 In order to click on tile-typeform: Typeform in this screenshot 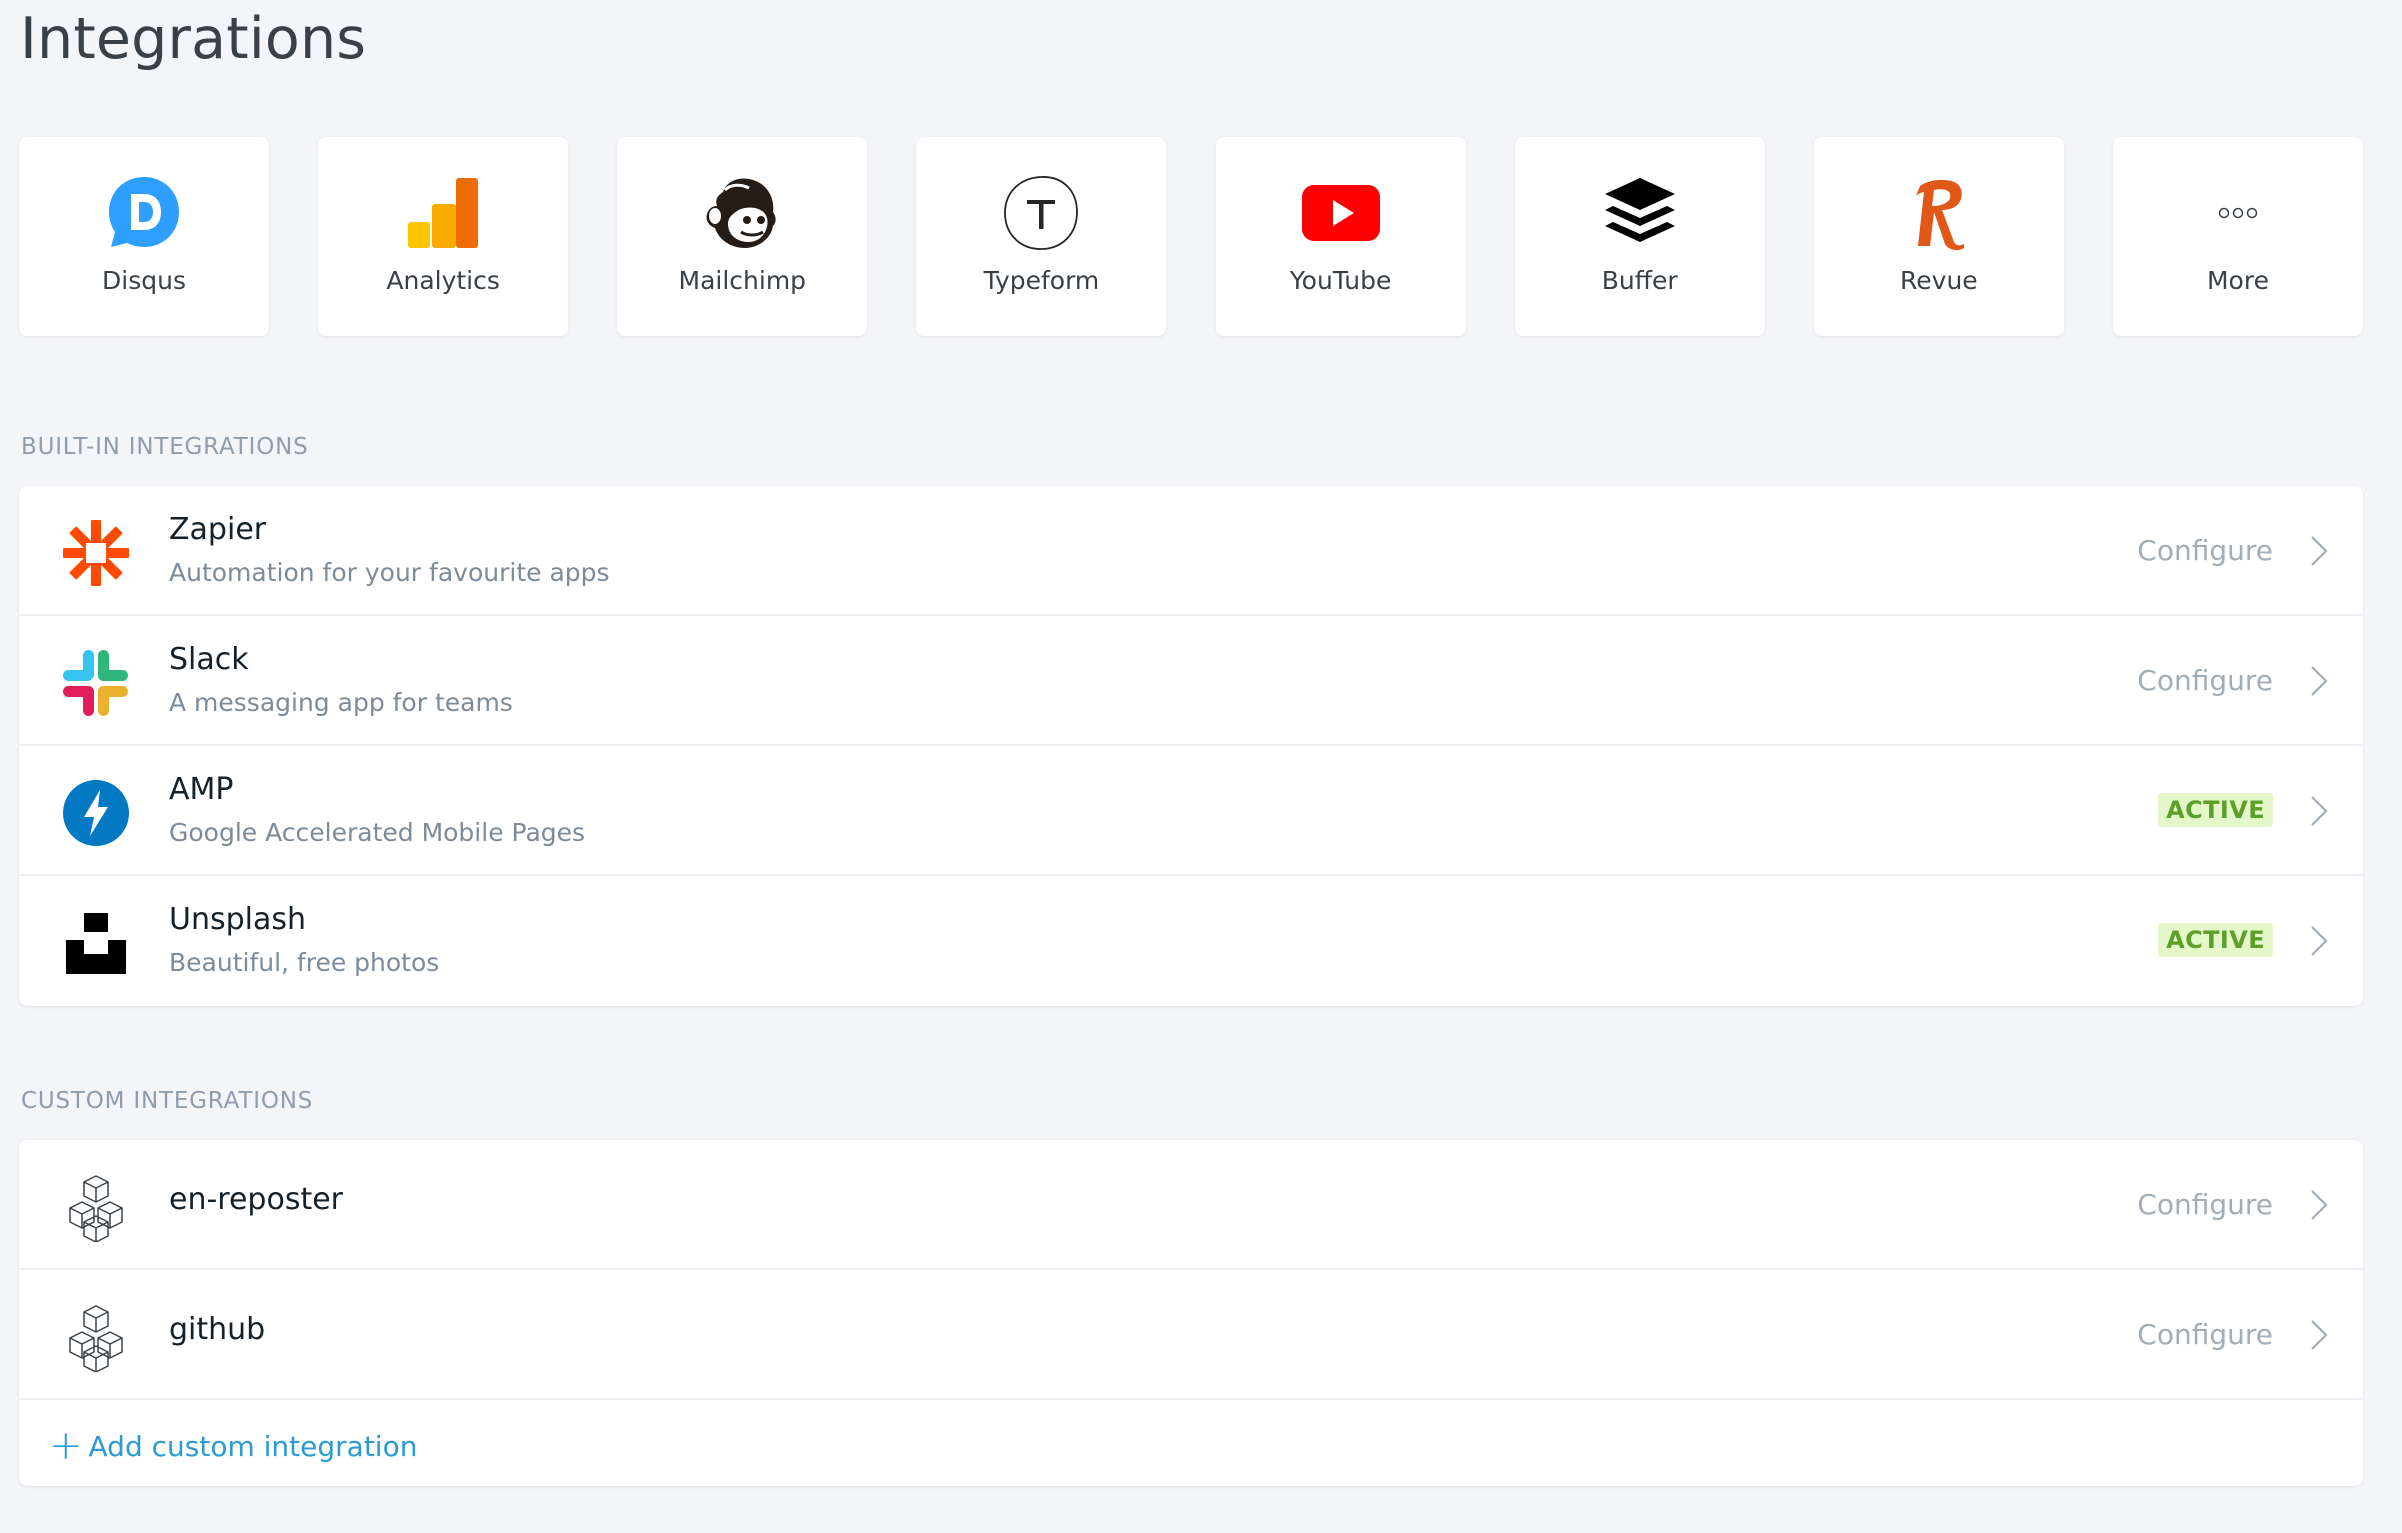, I will do `click(1041, 236)`.